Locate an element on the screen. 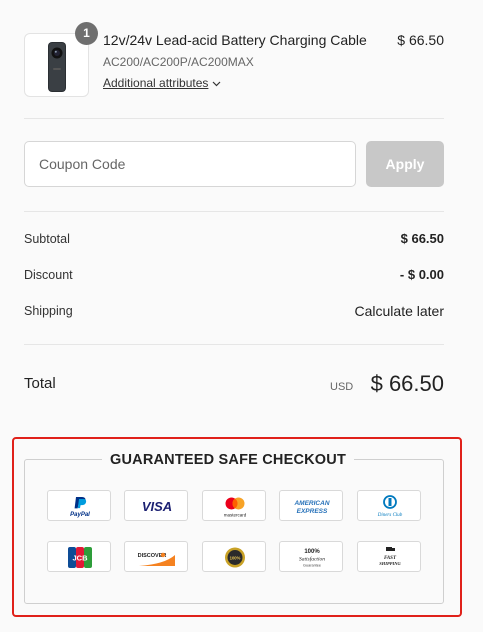 The width and height of the screenshot is (483, 632). total-amount: $ 66.50 is located at coordinates (407, 383).